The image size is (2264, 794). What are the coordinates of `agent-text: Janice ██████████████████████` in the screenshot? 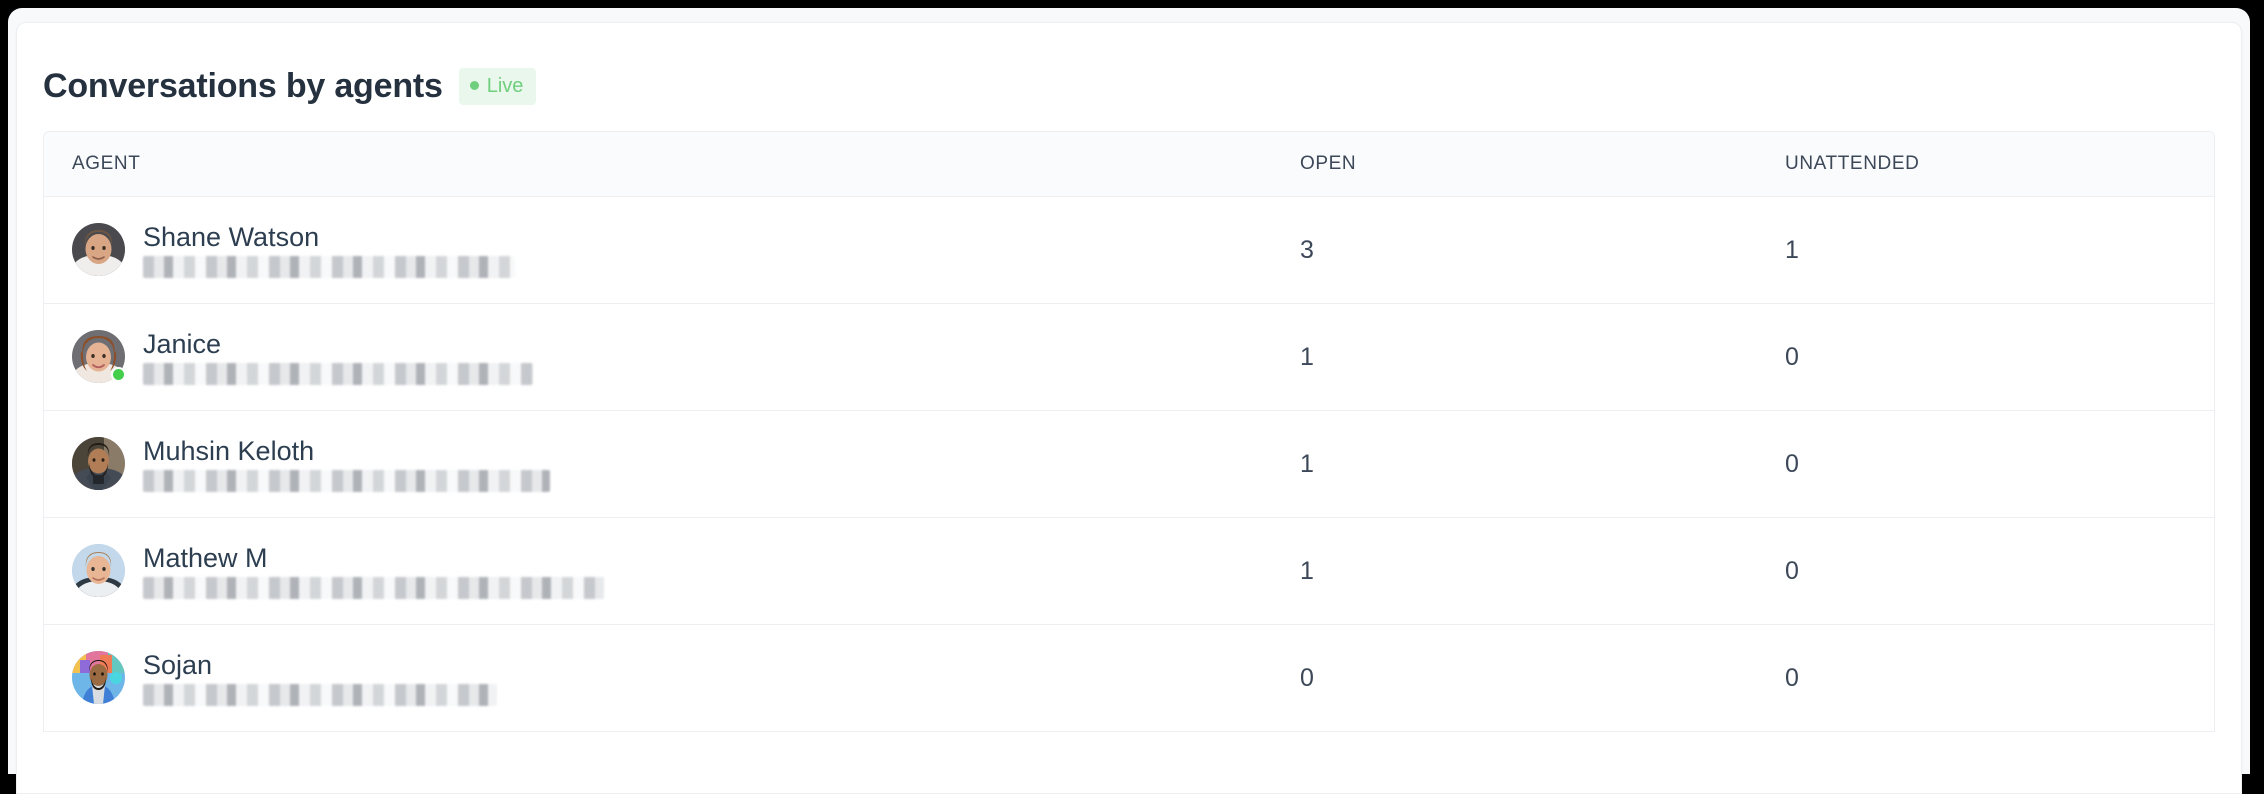 It's located at (338, 356).